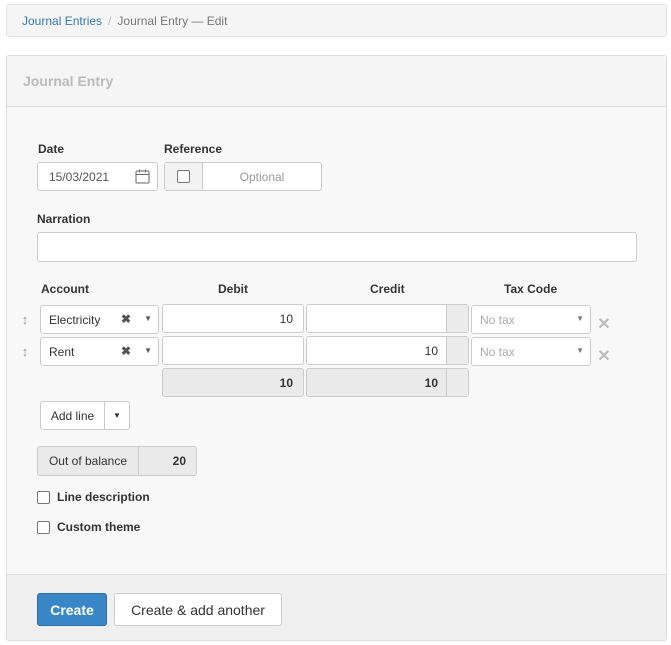 The height and width of the screenshot is (645, 671). Describe the element at coordinates (387, 289) in the screenshot. I see `column-header-credit: Credit` at that location.